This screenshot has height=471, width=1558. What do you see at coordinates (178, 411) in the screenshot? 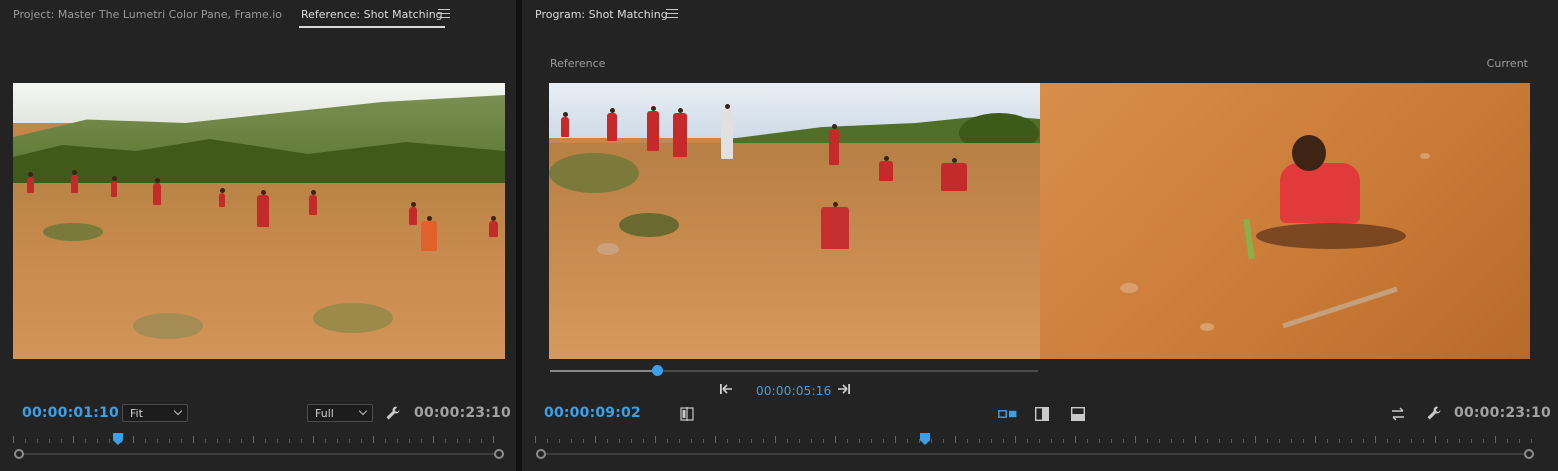
I see `chevron-down-icon` at bounding box center [178, 411].